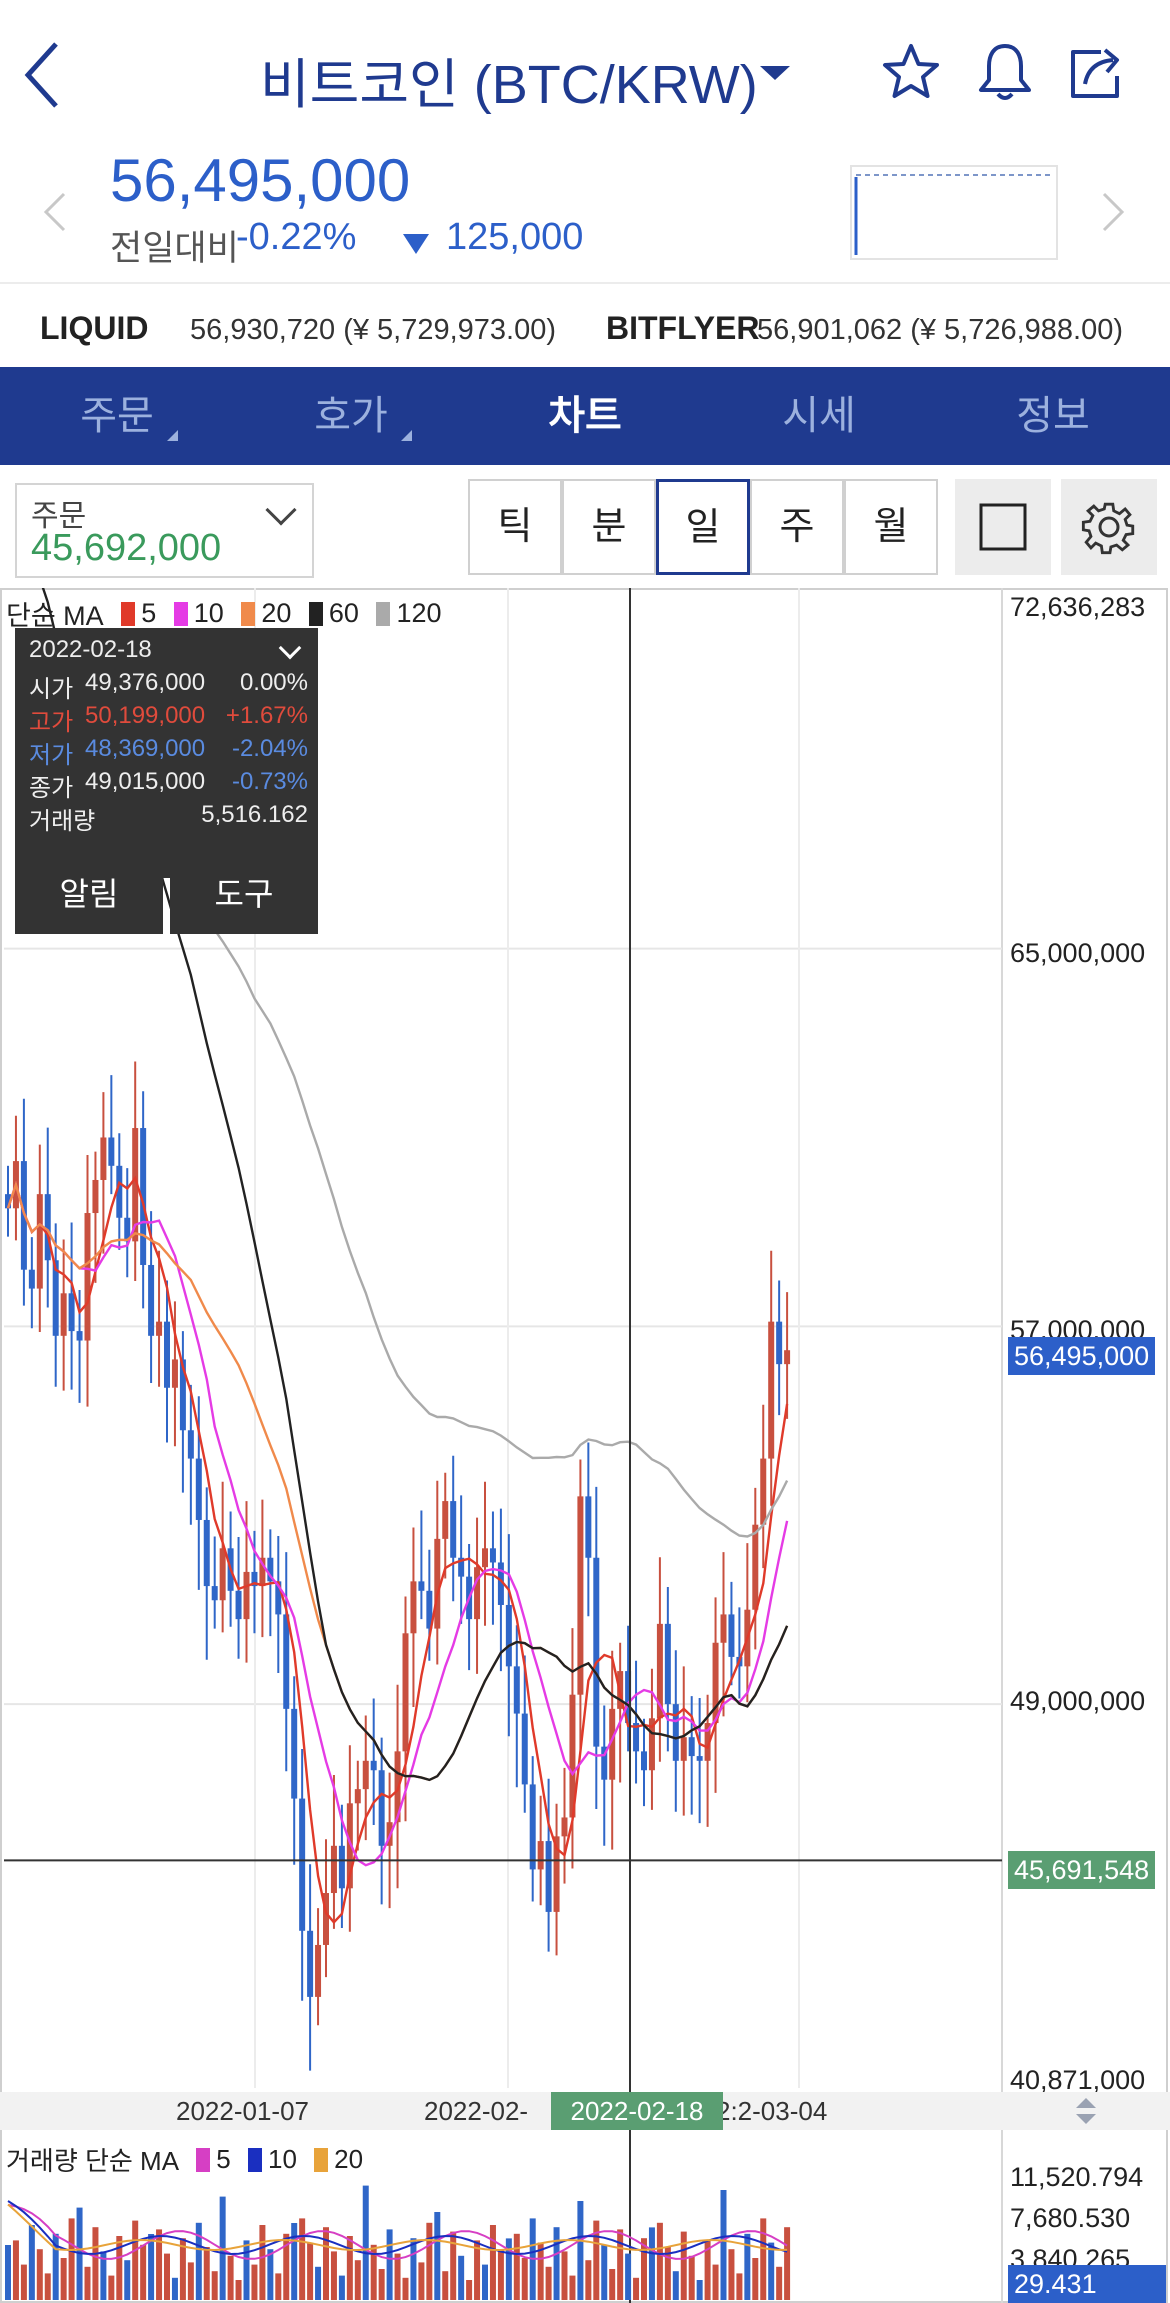 Image resolution: width=1170 pixels, height=2303 pixels. What do you see at coordinates (244, 894) in the screenshot?
I see `tool-button: 도구` at bounding box center [244, 894].